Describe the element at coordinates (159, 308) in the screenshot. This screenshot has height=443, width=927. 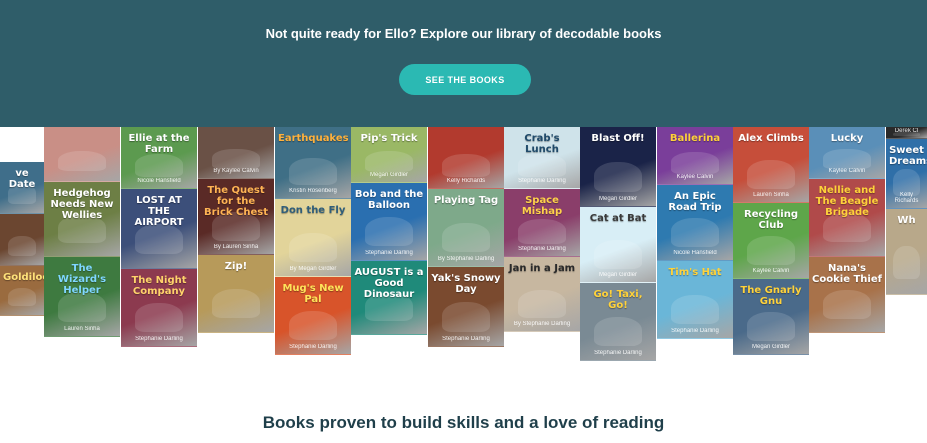
I see `book-cover: The Night Company Stephanie Darling` at that location.